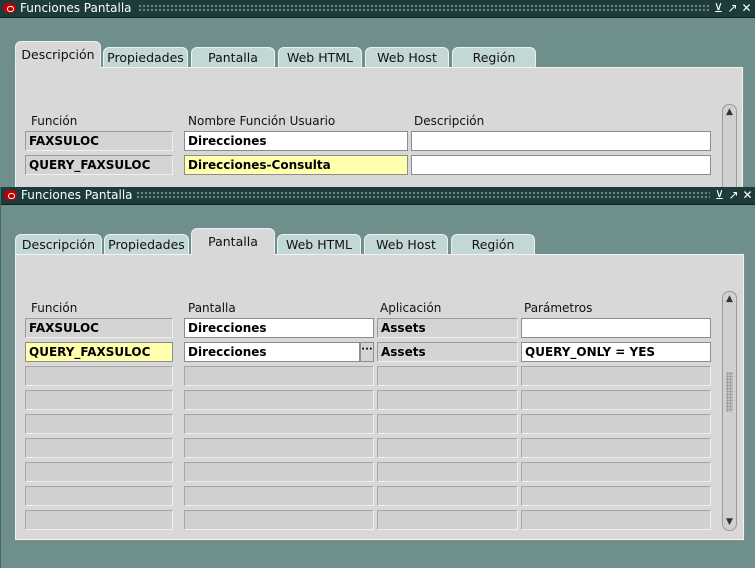 This screenshot has height=568, width=755. I want to click on nombre-cell: Direcciones, so click(296, 141).